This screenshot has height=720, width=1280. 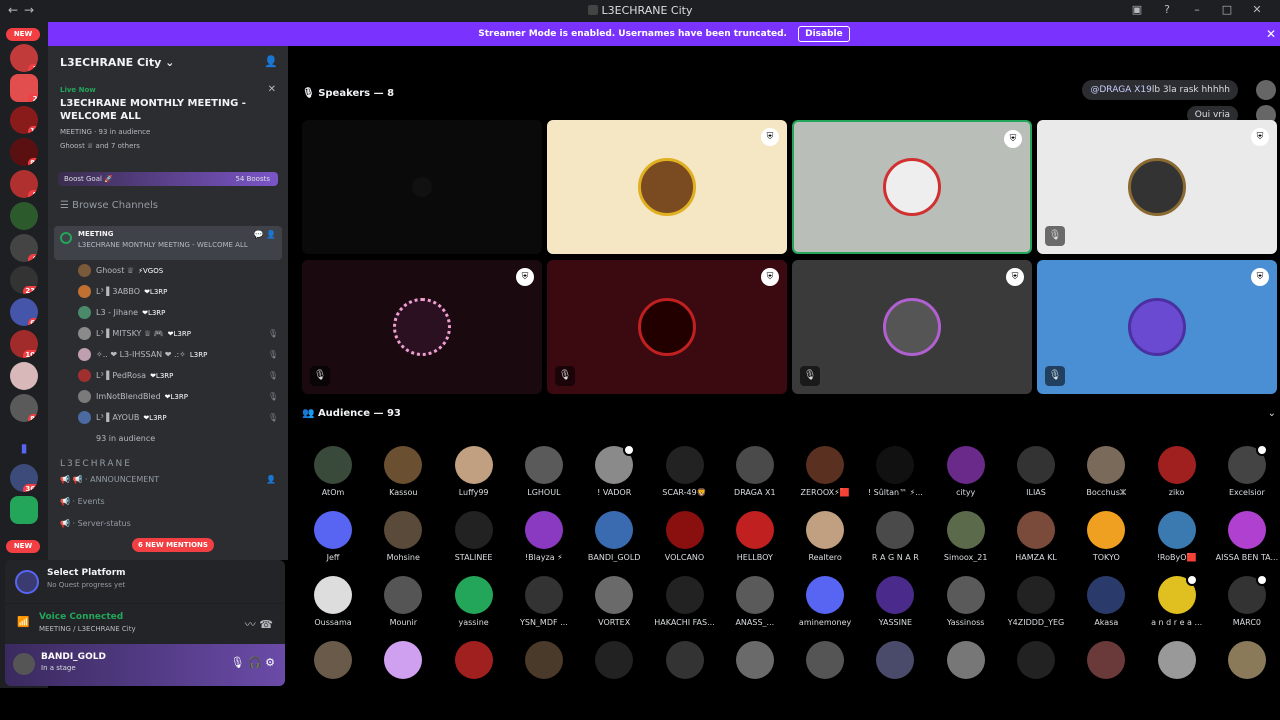 What do you see at coordinates (824, 34) in the screenshot?
I see `disable-button: Disable` at bounding box center [824, 34].